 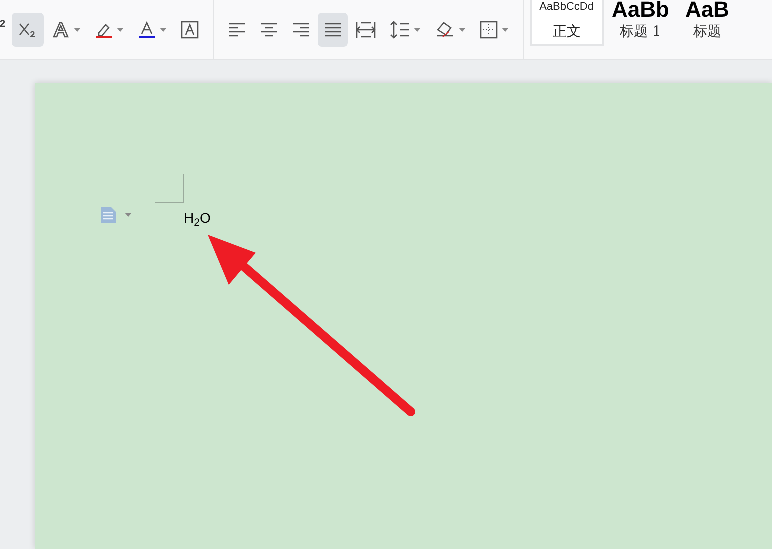 I want to click on borders-icon, so click(x=489, y=29).